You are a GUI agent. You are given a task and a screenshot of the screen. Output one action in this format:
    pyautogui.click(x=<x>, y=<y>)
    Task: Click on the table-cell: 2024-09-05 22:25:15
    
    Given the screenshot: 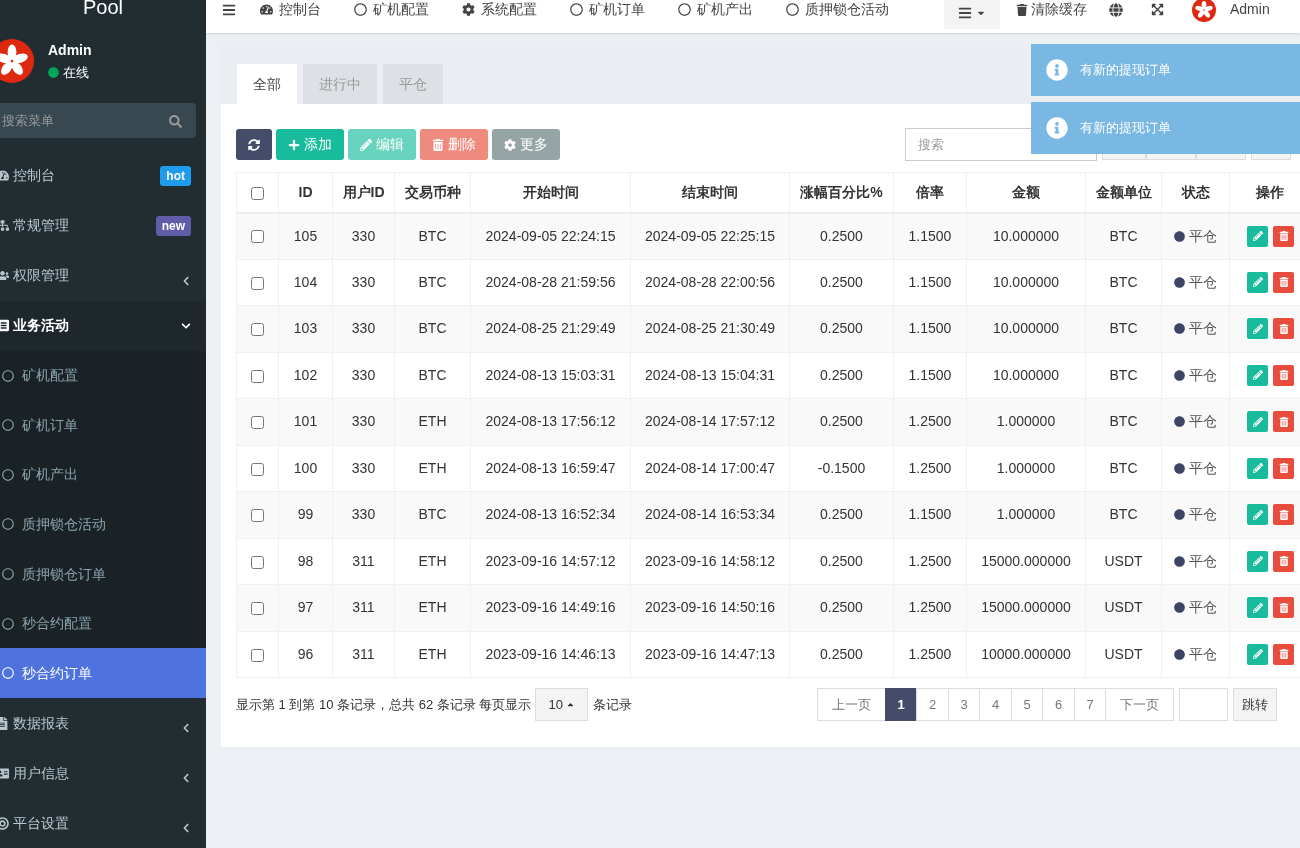 What is the action you would take?
    pyautogui.click(x=710, y=235)
    